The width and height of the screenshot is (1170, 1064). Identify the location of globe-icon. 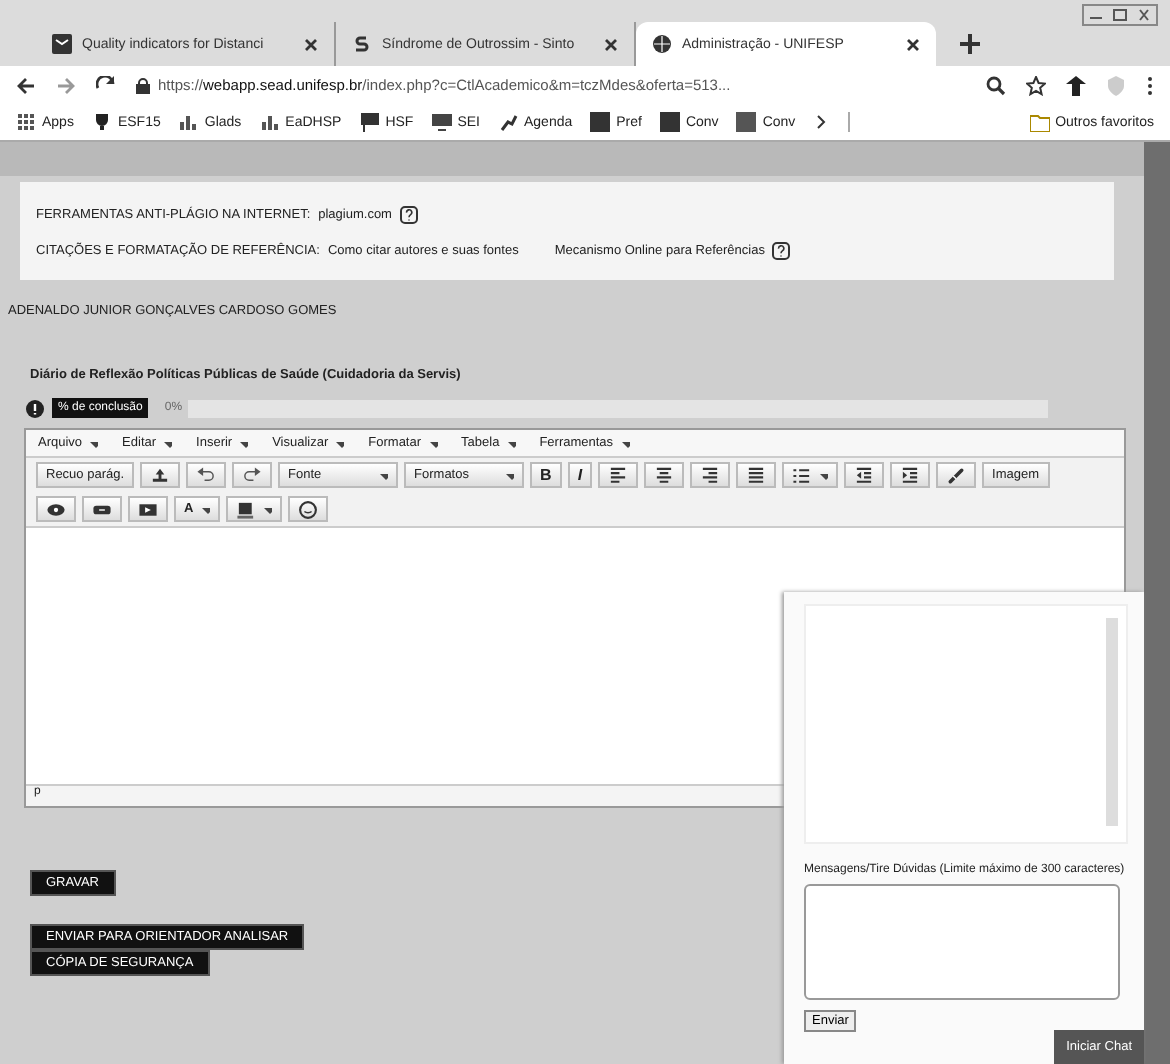
(662, 44).